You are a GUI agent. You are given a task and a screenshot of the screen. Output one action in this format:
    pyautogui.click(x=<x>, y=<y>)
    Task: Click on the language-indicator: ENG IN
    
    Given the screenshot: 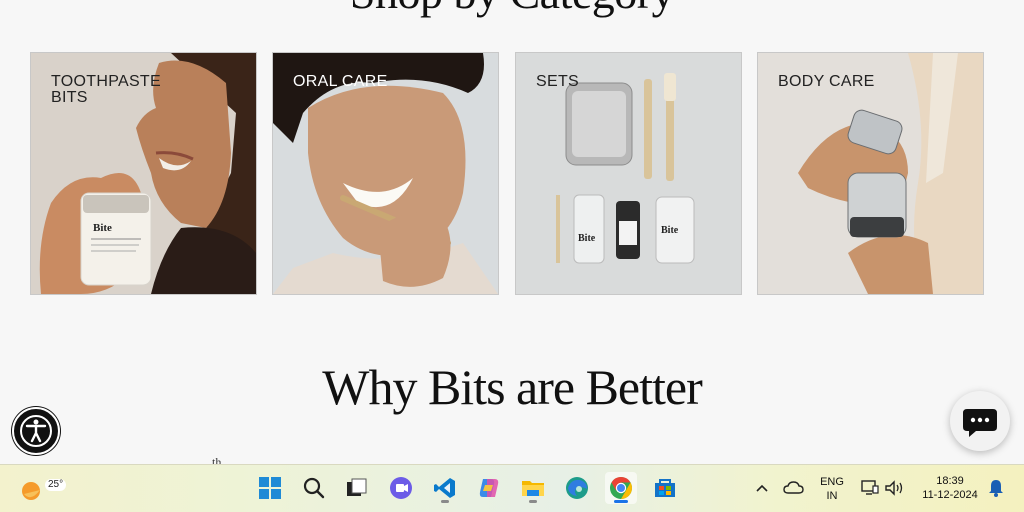 What is the action you would take?
    pyautogui.click(x=832, y=489)
    